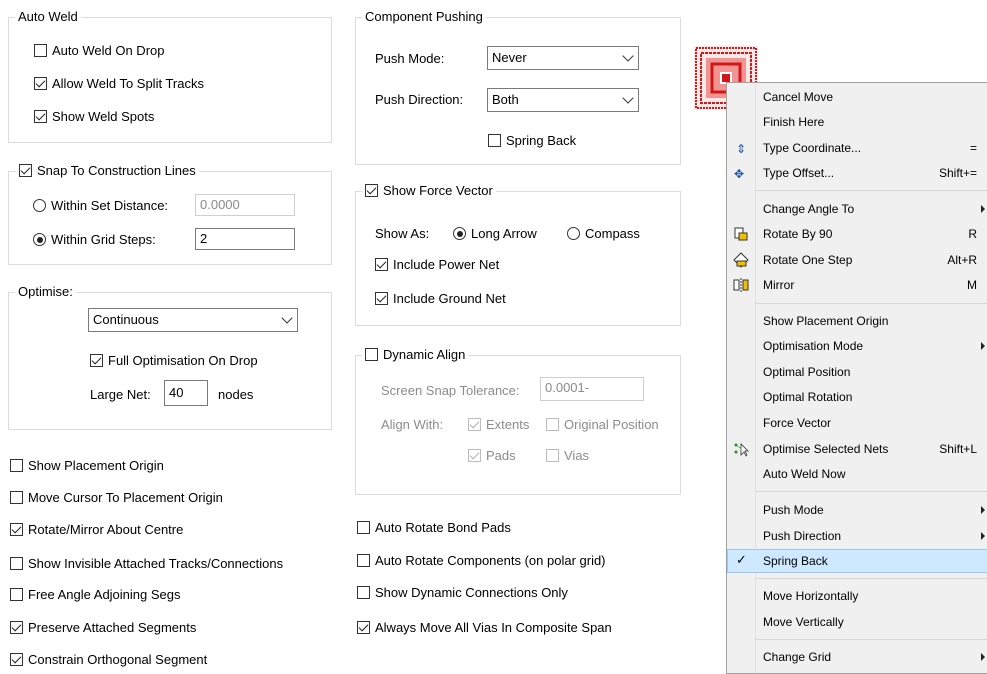  What do you see at coordinates (857, 234) in the screenshot?
I see `menu-item-rotate-90: Rotate By 90 R` at bounding box center [857, 234].